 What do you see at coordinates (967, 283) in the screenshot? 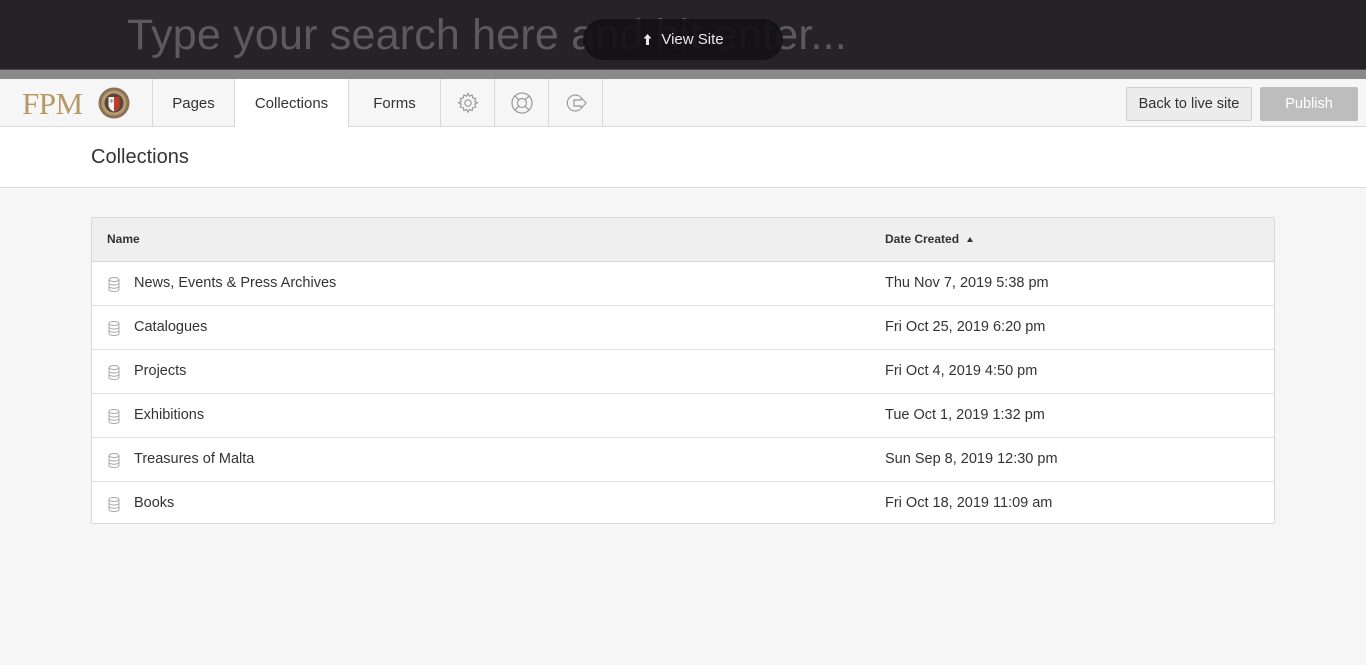
I see `date-created: Thu Nov 7, 2019 5:38 pm` at bounding box center [967, 283].